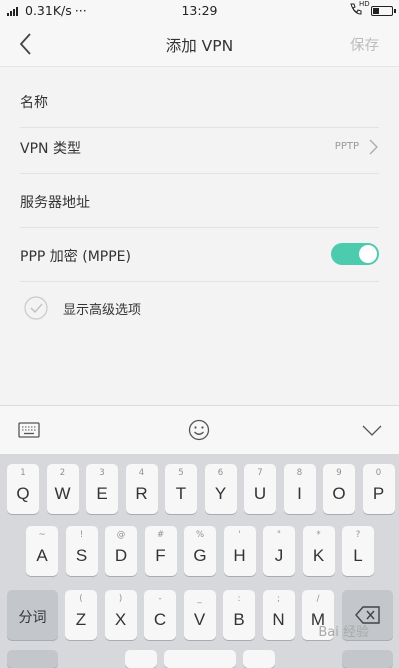  I want to click on key-g: % G, so click(200, 551).